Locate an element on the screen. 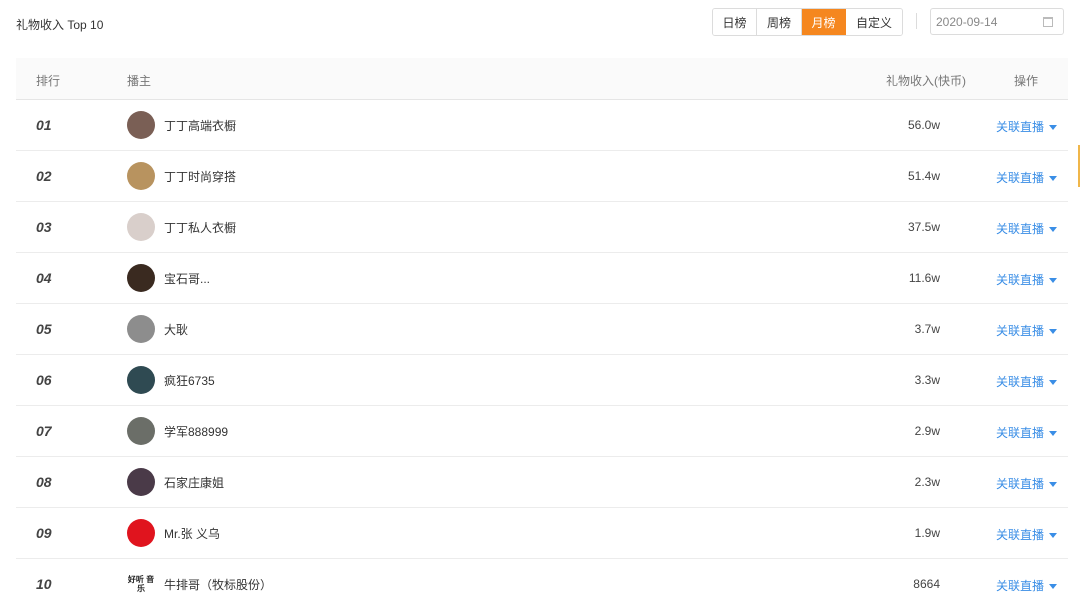 This screenshot has height=608, width=1080. period-tabs: 日榜 周榜 月榜 自定义 is located at coordinates (807, 22).